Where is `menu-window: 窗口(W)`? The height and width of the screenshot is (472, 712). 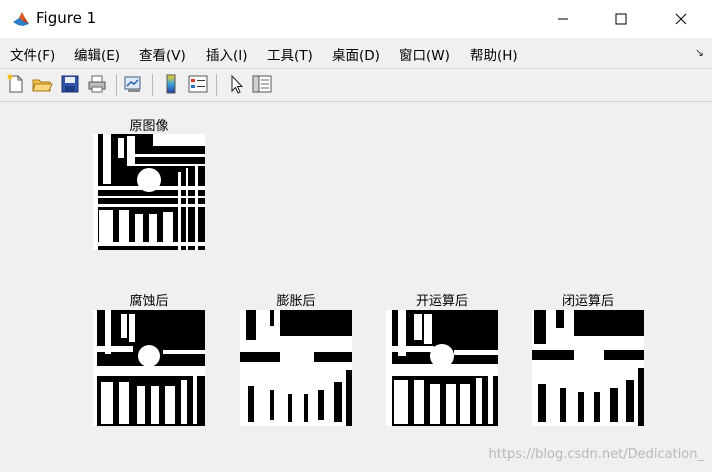 menu-window: 窗口(W) is located at coordinates (424, 54).